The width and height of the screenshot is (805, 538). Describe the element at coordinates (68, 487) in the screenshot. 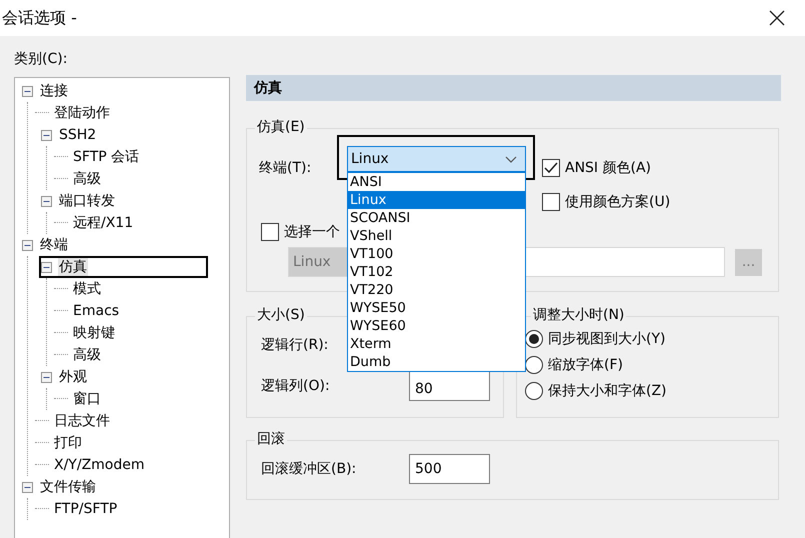

I see `tree-item-label: 文件传输` at that location.